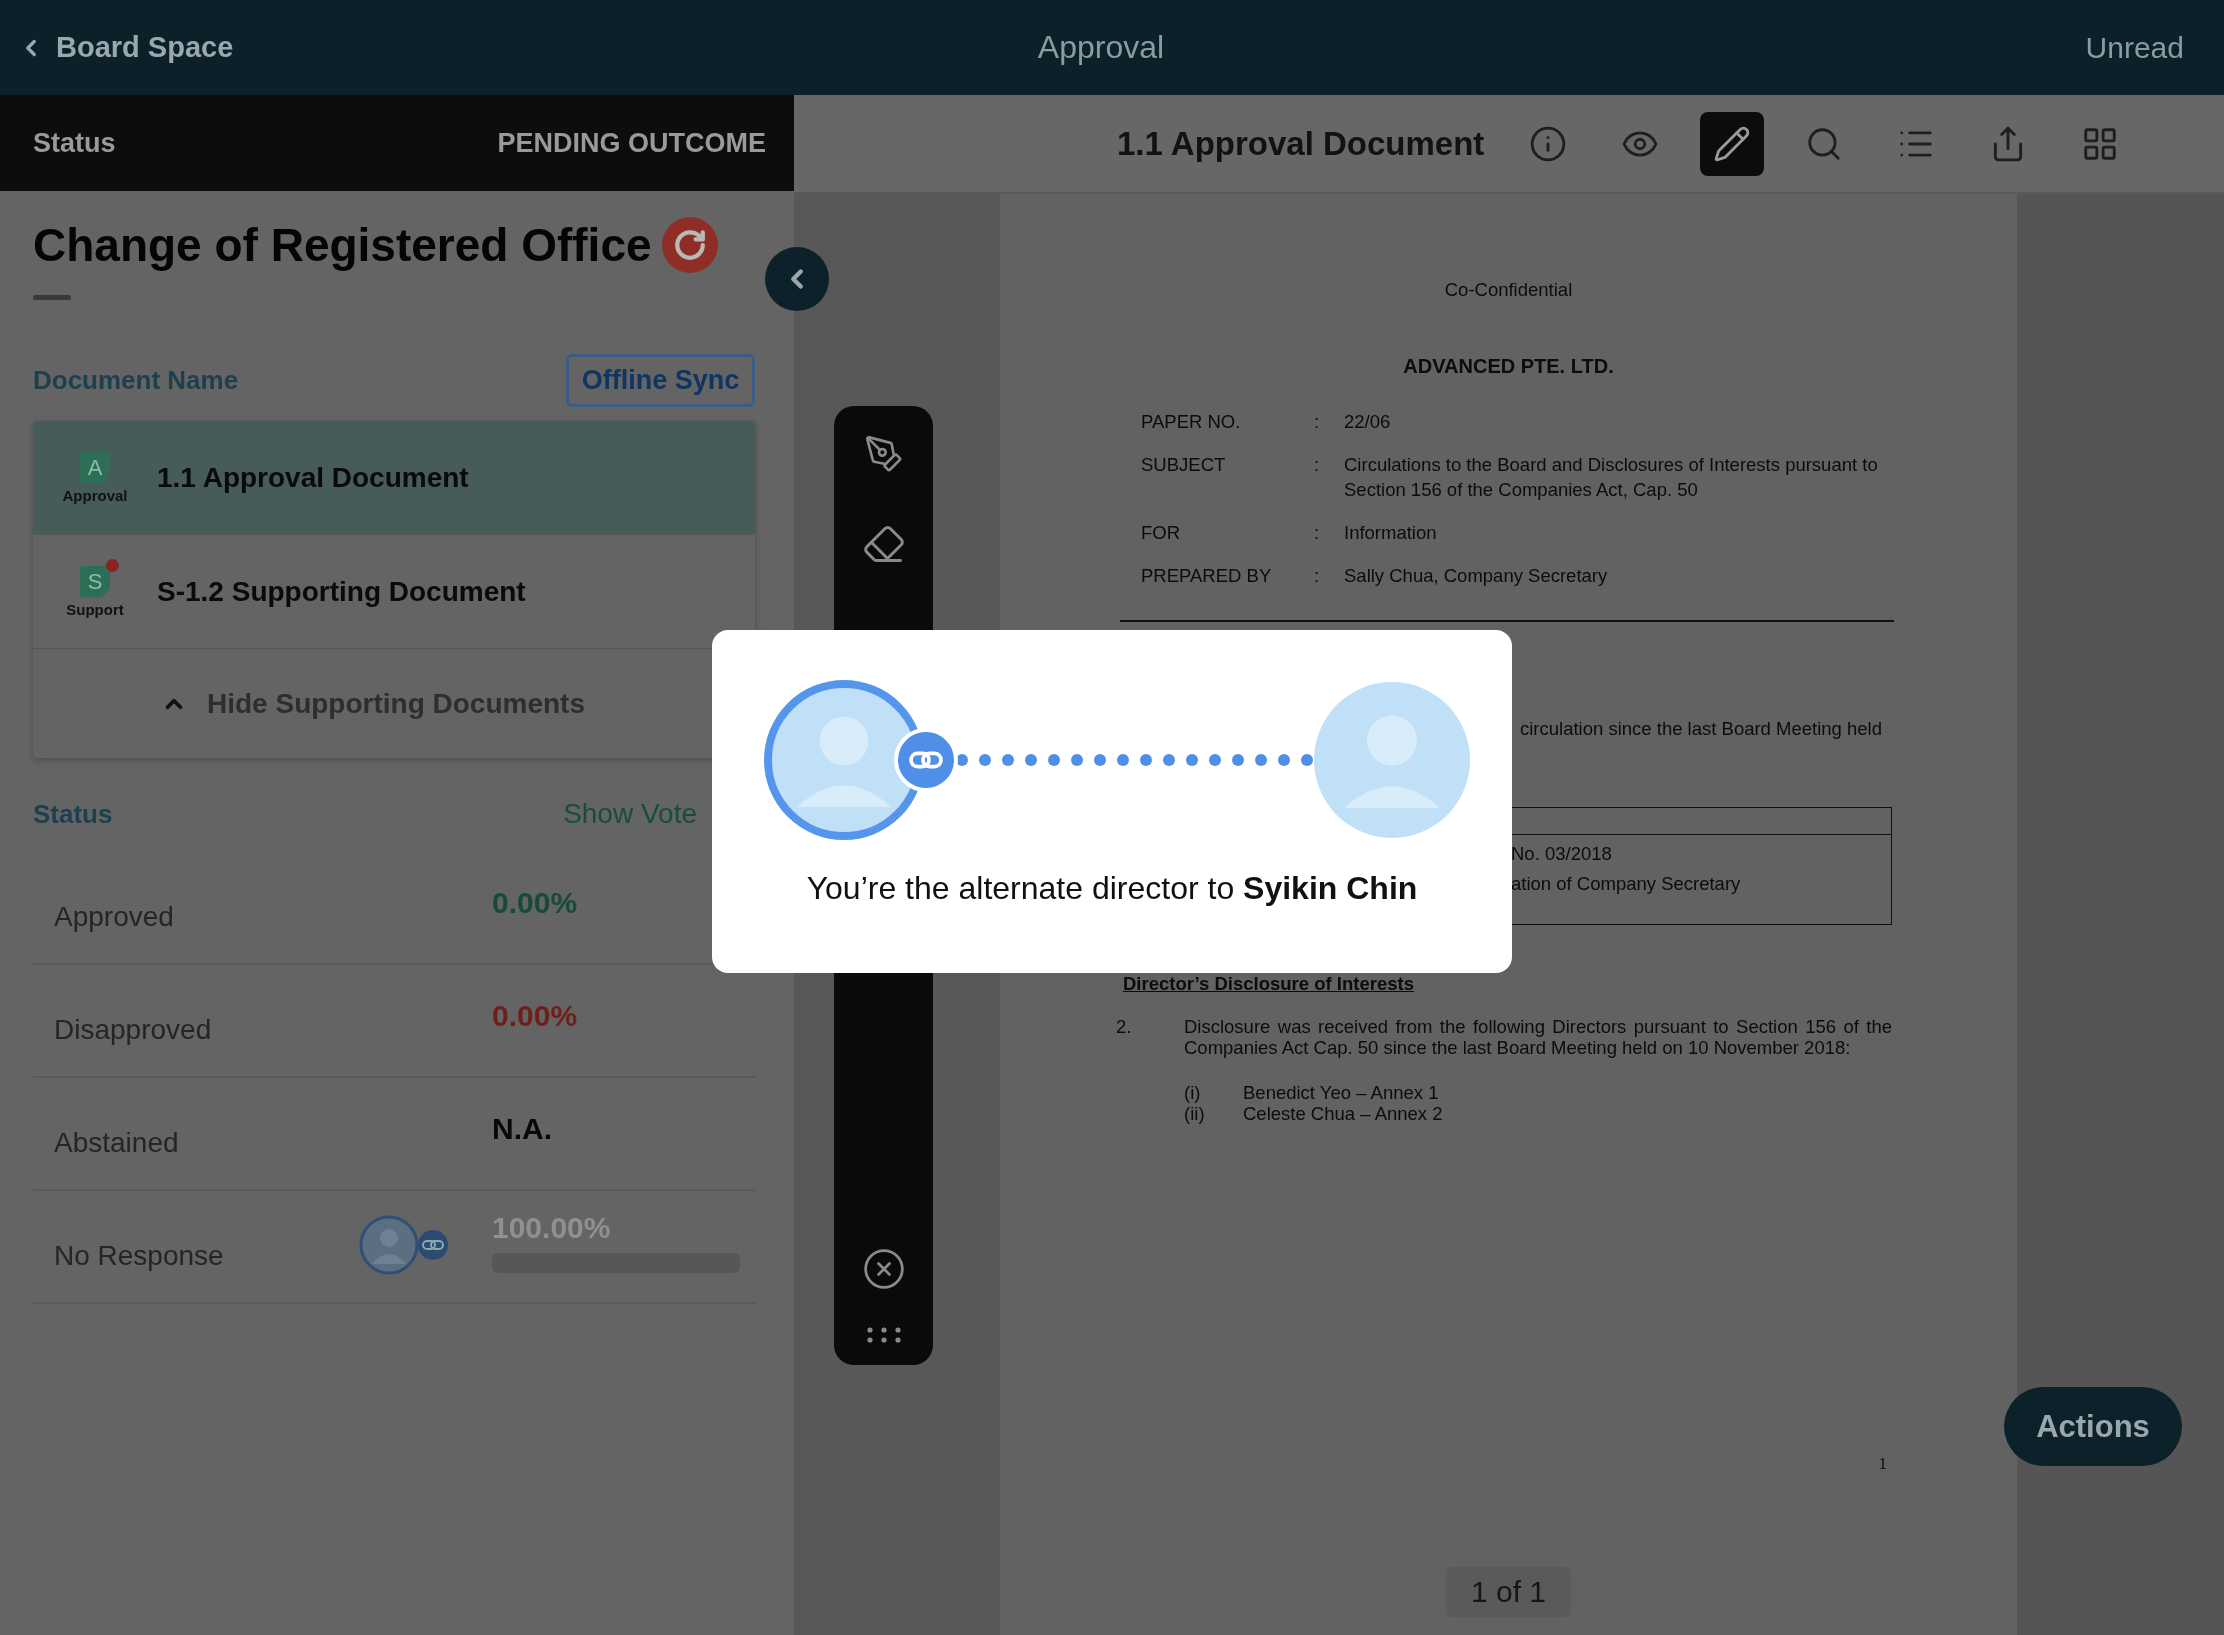  I want to click on item-title: Change of Registered Office, so click(342, 245).